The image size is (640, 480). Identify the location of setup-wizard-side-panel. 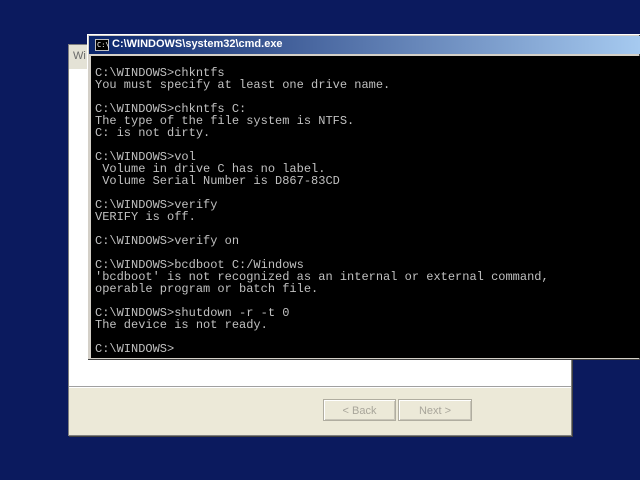
(78, 100).